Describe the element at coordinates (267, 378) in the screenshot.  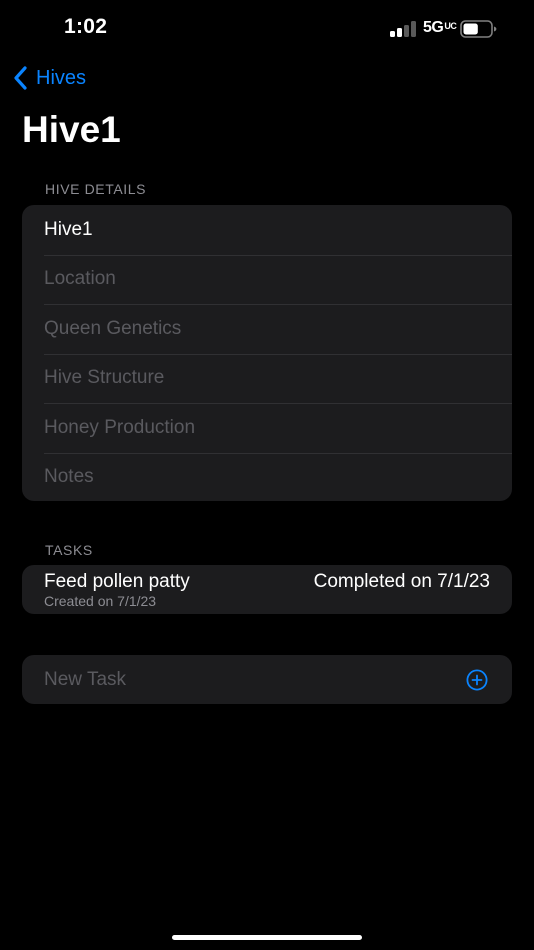
I see `hive-structure-field: Hive Structure` at that location.